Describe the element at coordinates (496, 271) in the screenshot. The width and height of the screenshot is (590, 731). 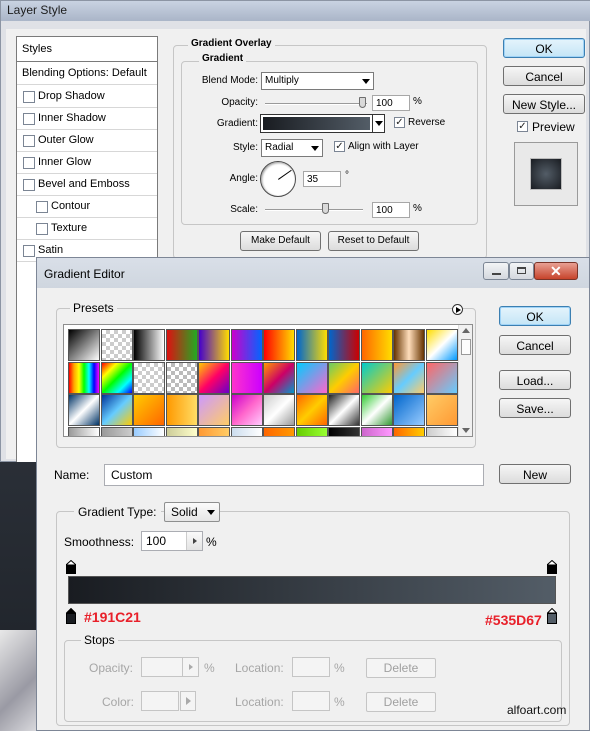
I see `minimize-button` at that location.